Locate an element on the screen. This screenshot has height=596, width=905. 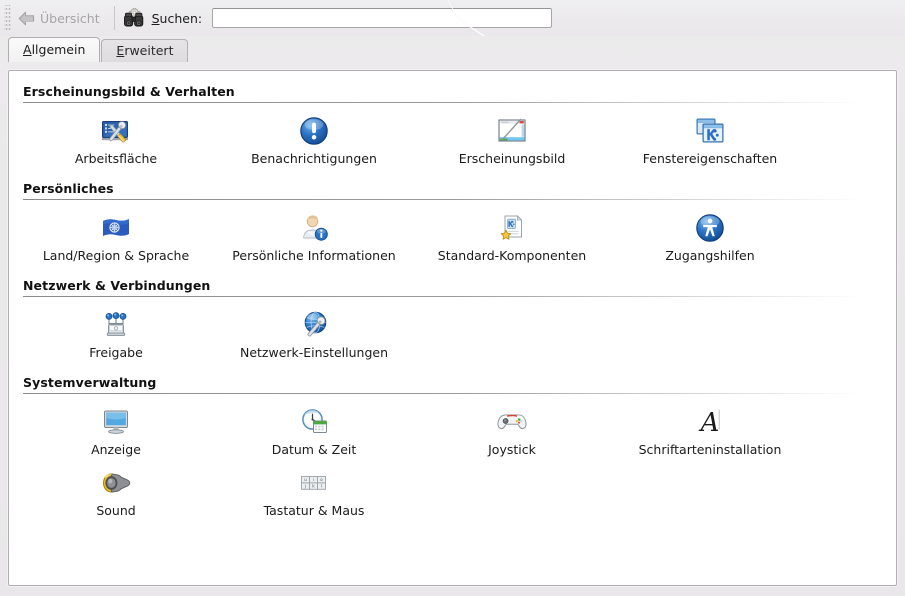
module-label: Fenstereigenschaften is located at coordinates (710, 158).